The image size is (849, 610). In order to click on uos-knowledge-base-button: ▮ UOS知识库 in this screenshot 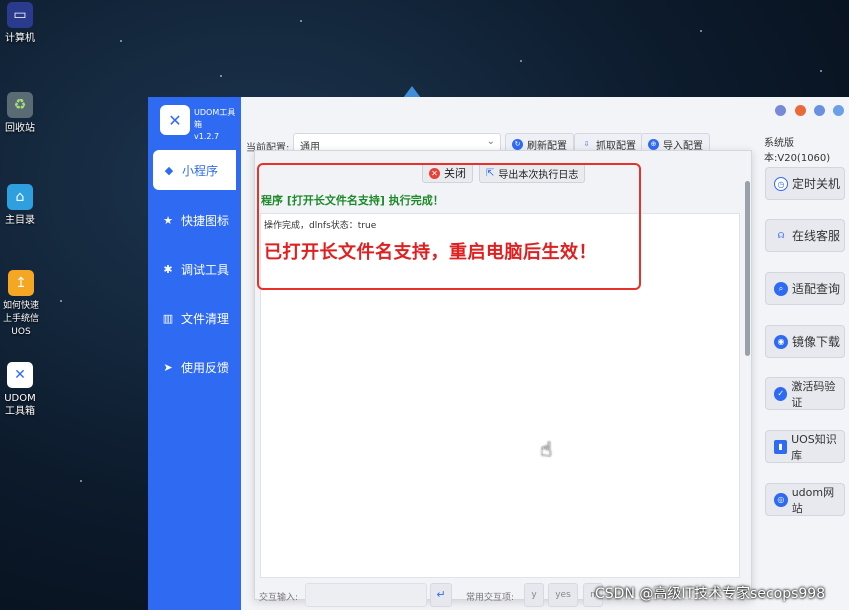, I will do `click(805, 446)`.